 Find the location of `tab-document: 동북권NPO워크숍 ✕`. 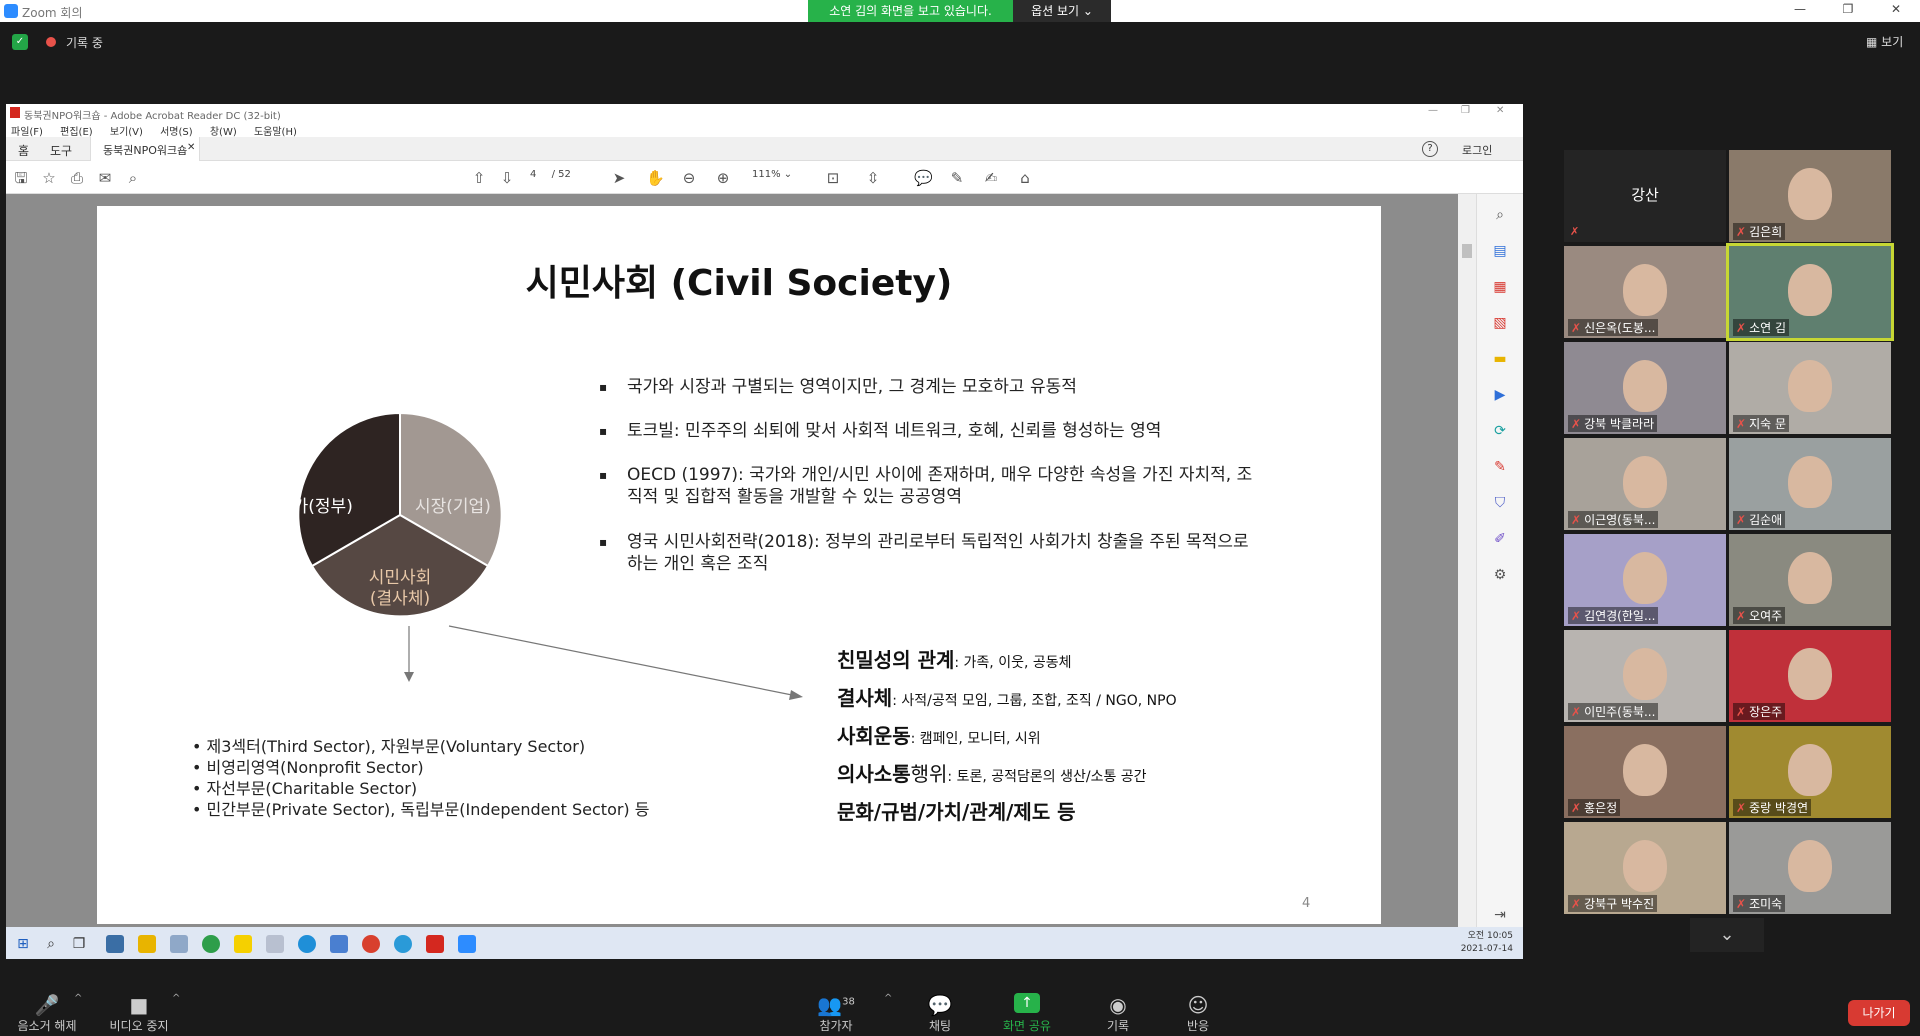

tab-document: 동북권NPO워크숍 ✕ is located at coordinates (145, 149).